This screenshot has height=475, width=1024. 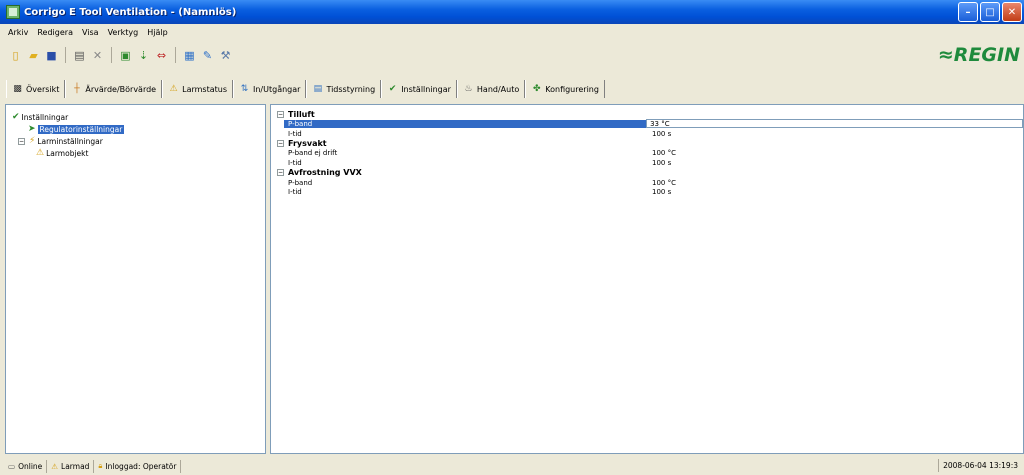 What do you see at coordinates (468, 88) in the screenshot?
I see `hand-icon: ♨` at bounding box center [468, 88].